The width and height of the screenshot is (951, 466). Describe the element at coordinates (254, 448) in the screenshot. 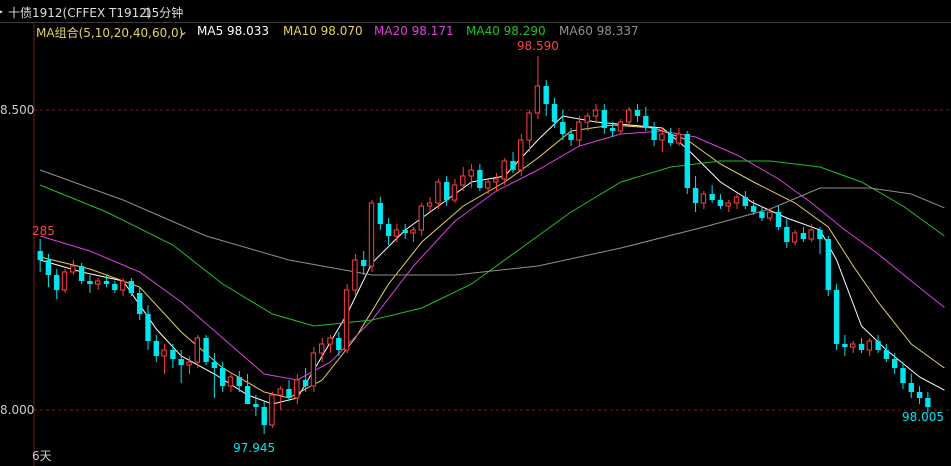

I see `low-price-label: 97.945` at that location.